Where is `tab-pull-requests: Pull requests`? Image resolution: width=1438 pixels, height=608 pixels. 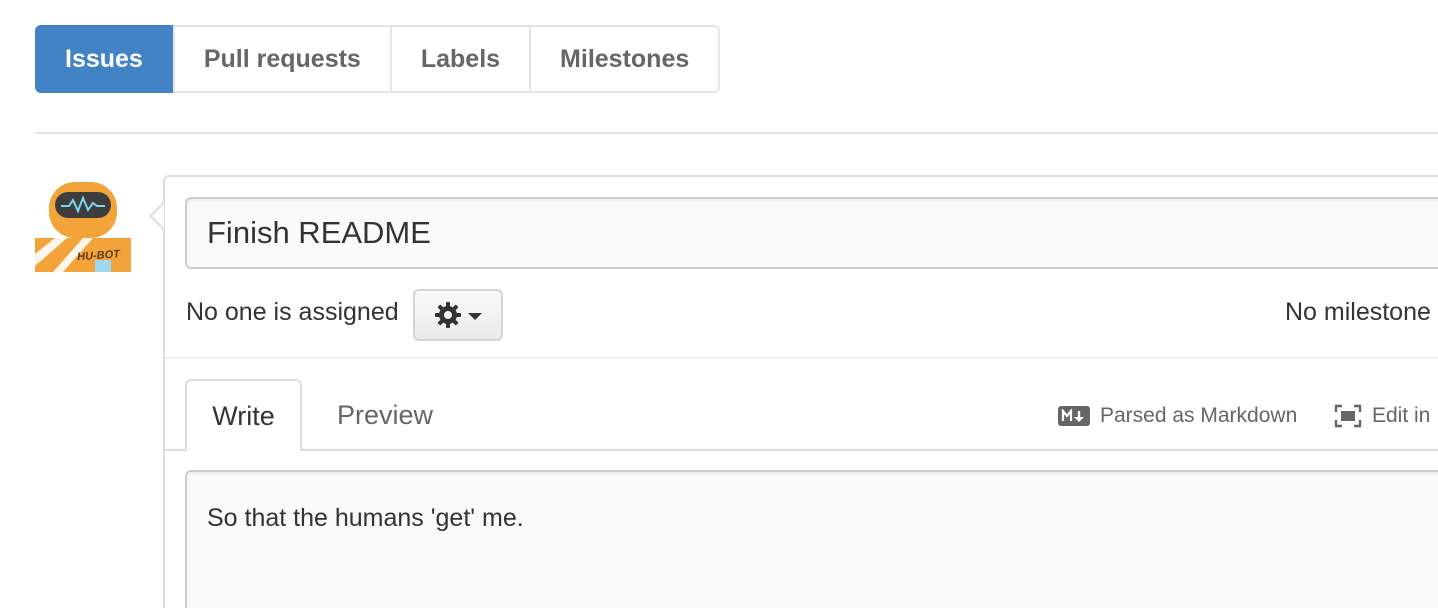 tab-pull-requests: Pull requests is located at coordinates (281, 59).